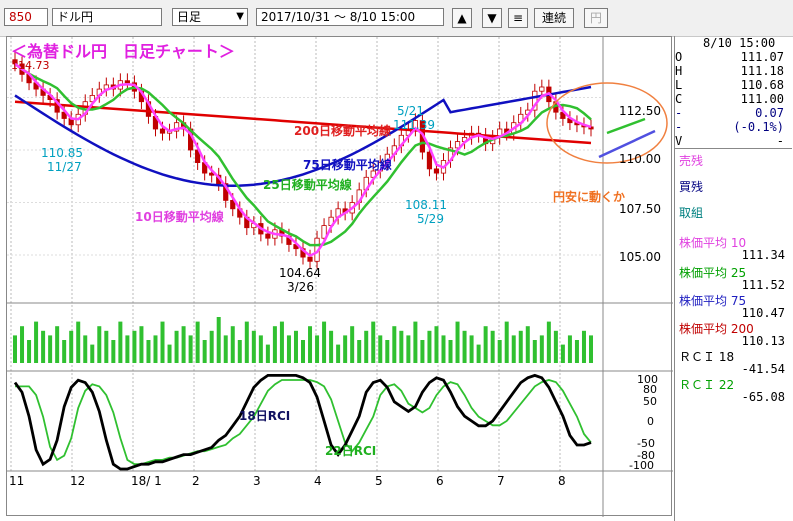 The image size is (793, 521). Describe the element at coordinates (350, 451) in the screenshot. I see `label-rci22: 22日RCI` at that location.